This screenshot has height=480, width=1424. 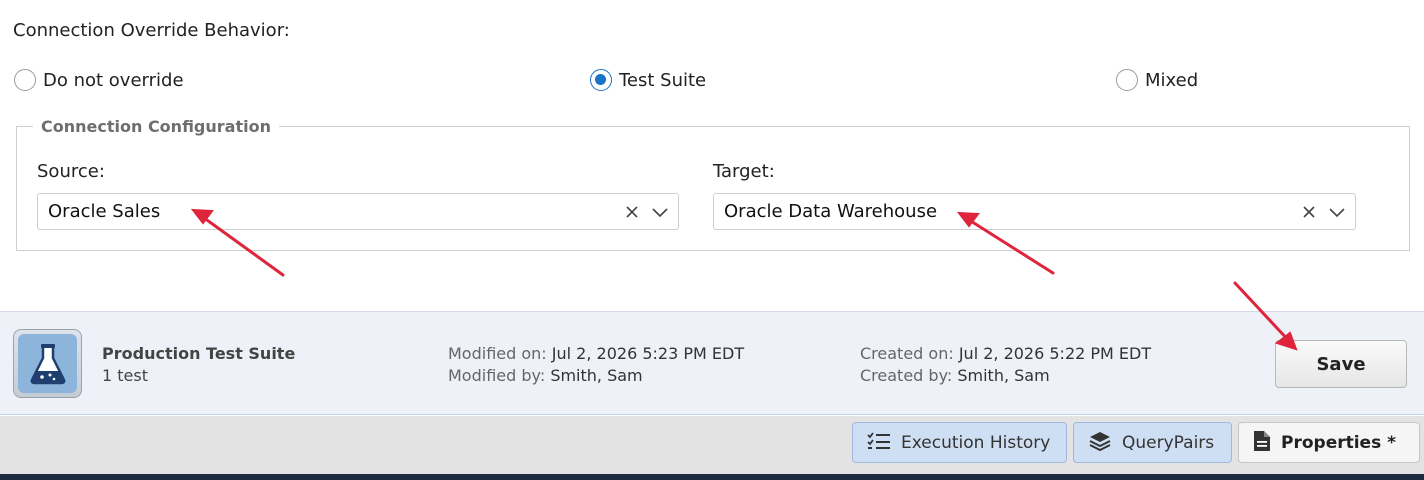 What do you see at coordinates (151, 30) in the screenshot?
I see `override-label: Connection Override Behavior:` at bounding box center [151, 30].